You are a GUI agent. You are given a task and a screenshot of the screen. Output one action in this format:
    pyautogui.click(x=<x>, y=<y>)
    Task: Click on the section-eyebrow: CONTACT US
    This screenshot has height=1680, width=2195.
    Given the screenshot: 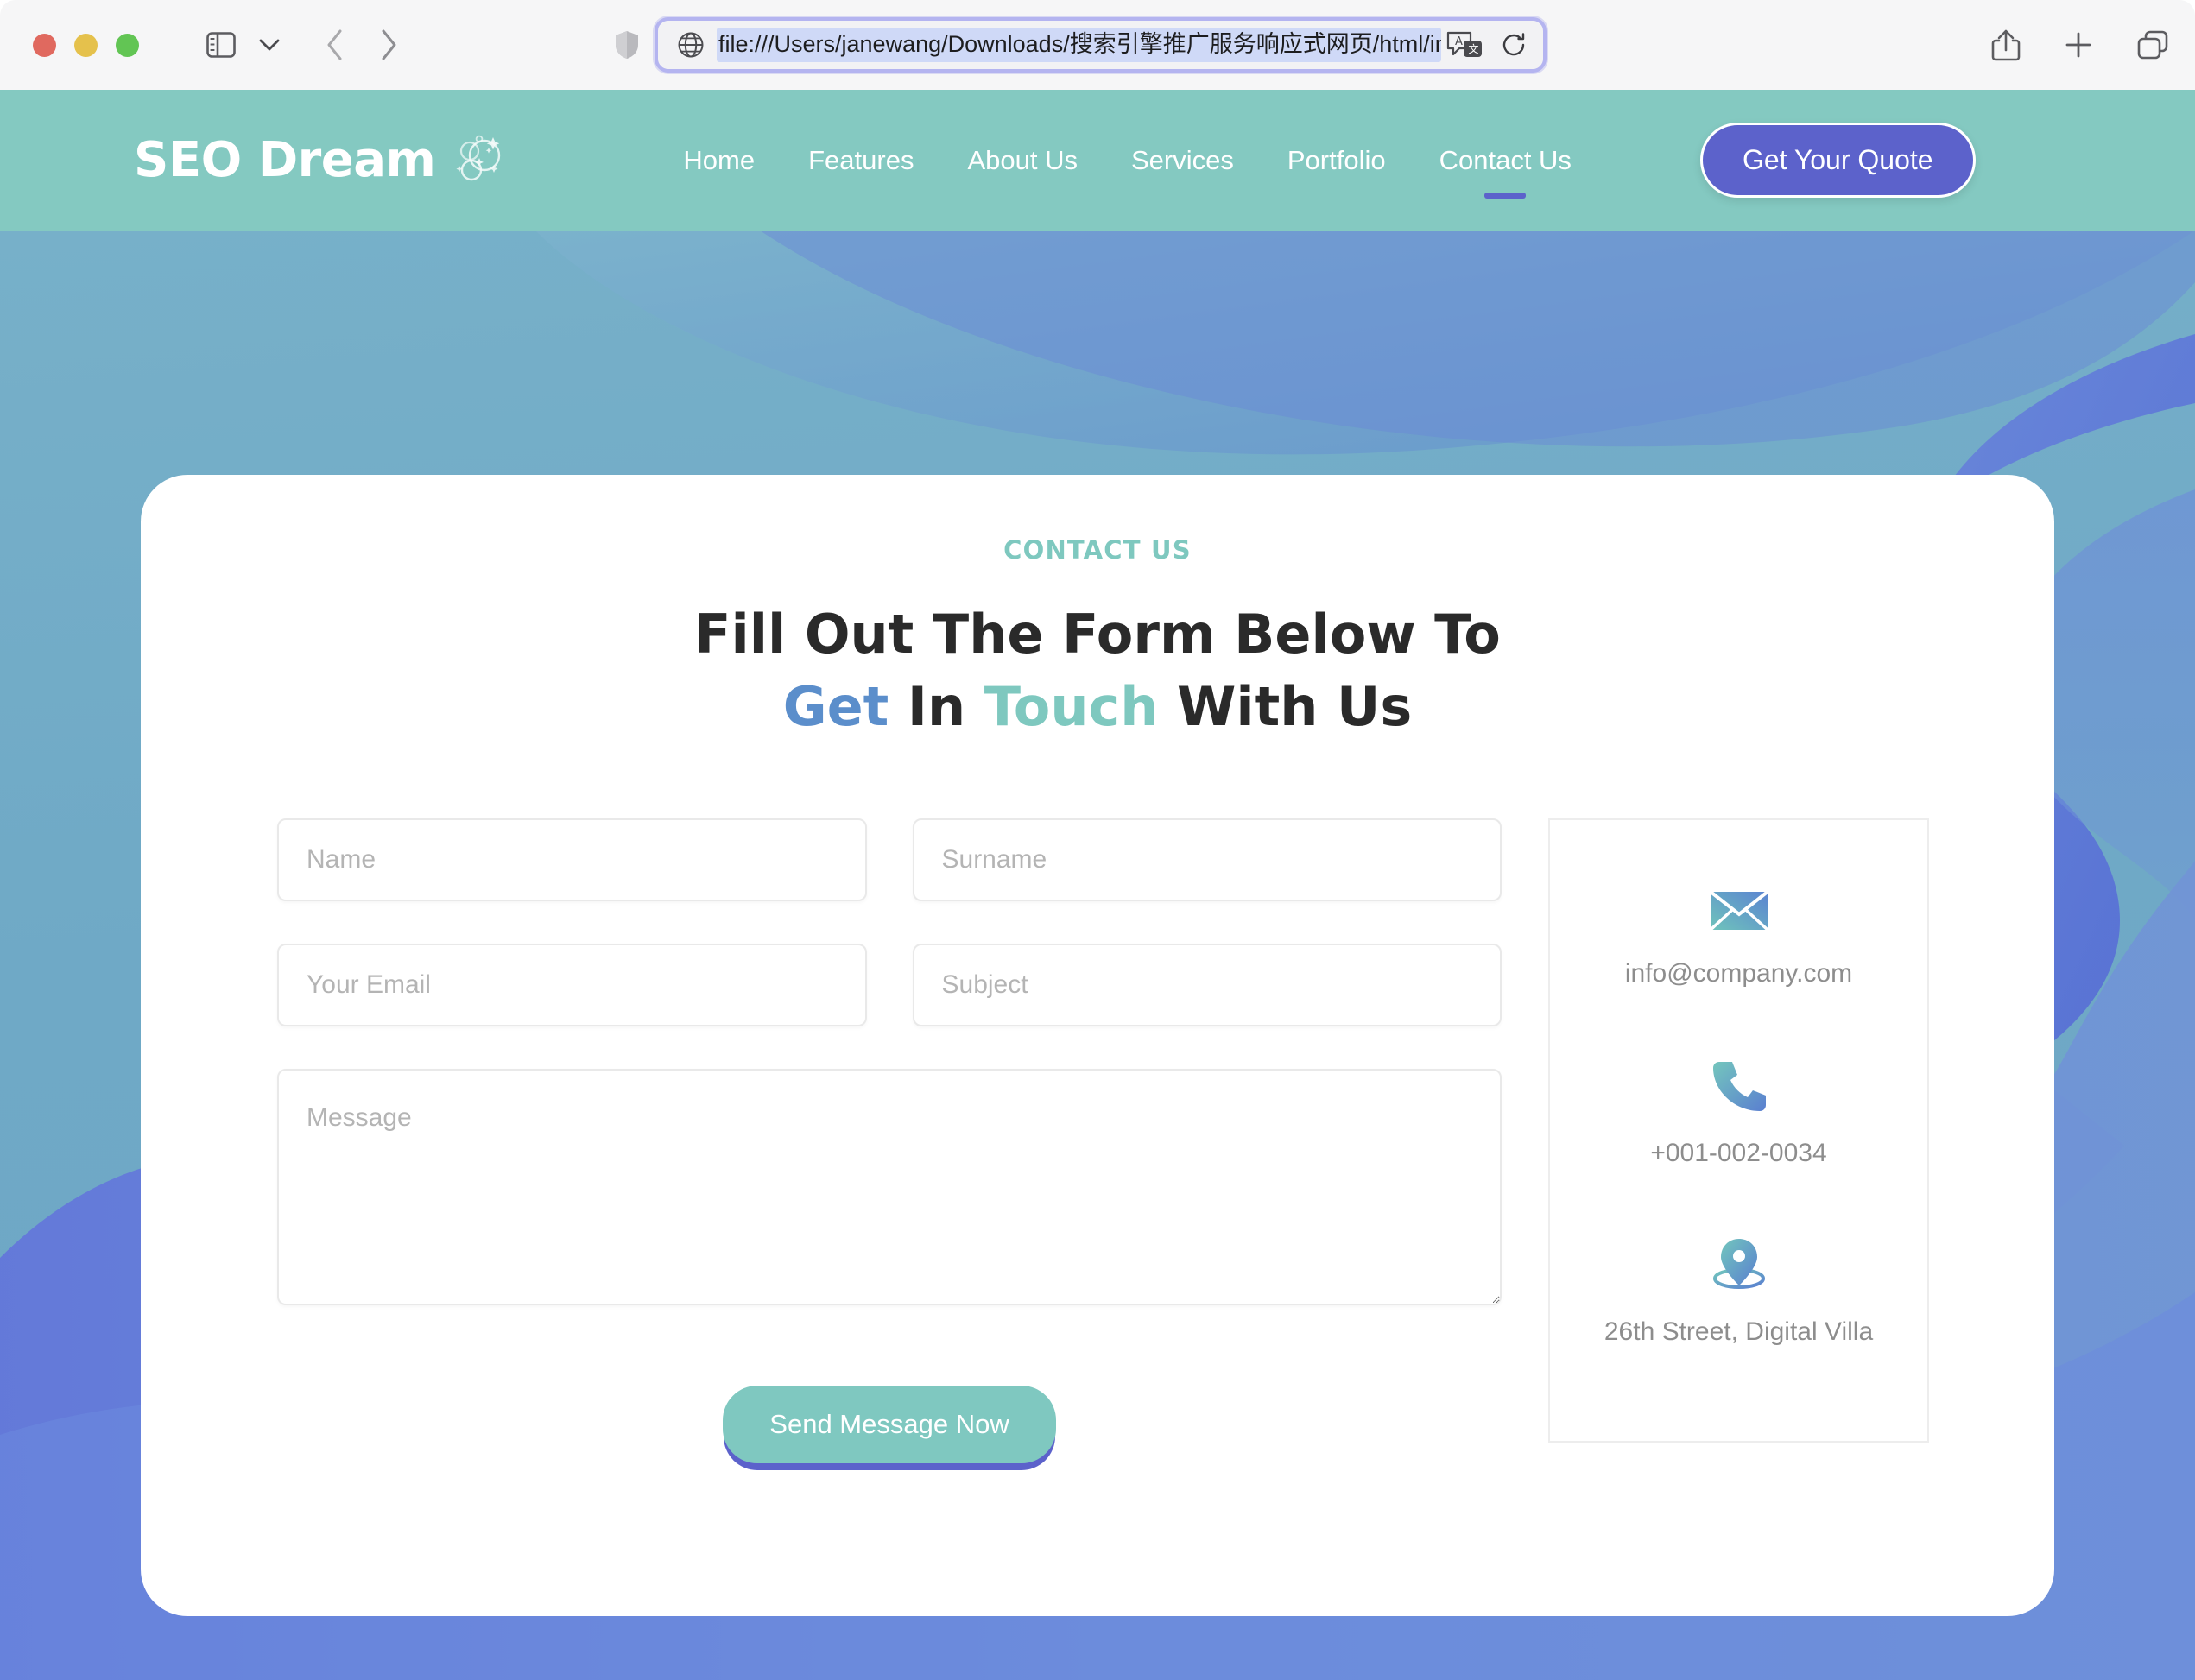 What is the action you would take?
    pyautogui.click(x=1097, y=550)
    